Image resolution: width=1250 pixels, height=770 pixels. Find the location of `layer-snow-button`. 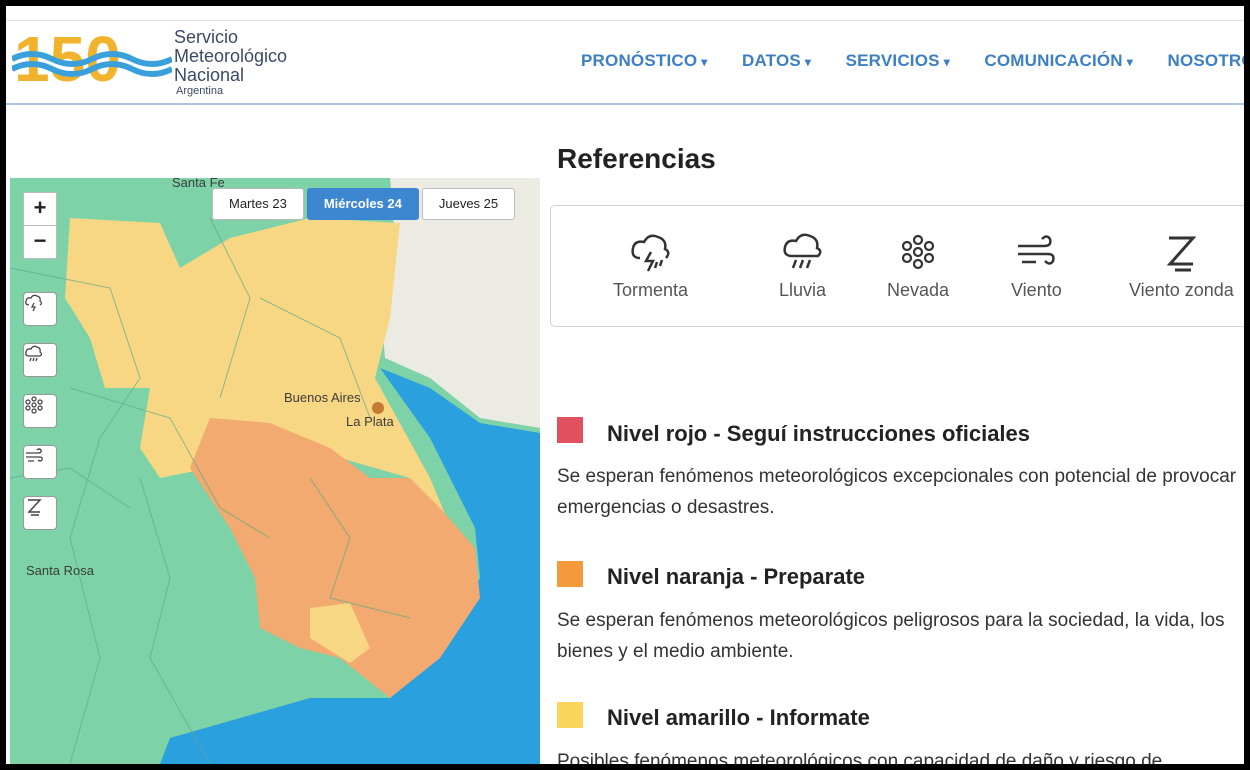

layer-snow-button is located at coordinates (40, 411).